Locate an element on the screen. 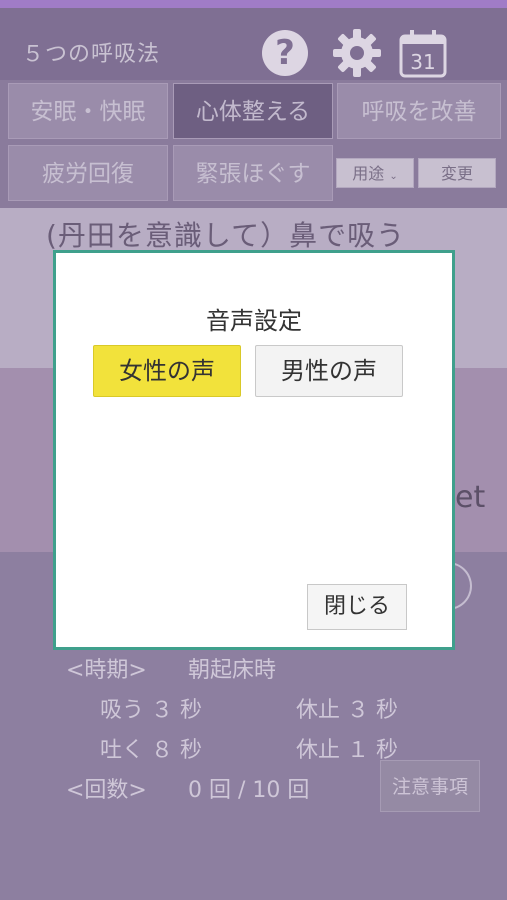 This screenshot has height=900, width=507. mode-breathing-button: 呼吸を改善 is located at coordinates (419, 111).